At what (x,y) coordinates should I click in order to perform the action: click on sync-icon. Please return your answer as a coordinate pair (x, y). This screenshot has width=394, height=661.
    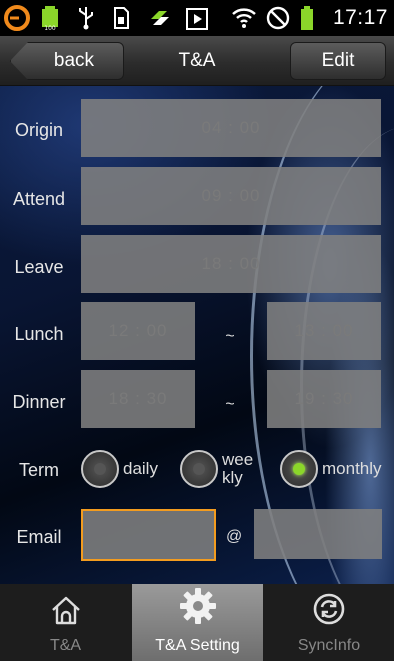
    Looking at the image, I should click on (329, 611).